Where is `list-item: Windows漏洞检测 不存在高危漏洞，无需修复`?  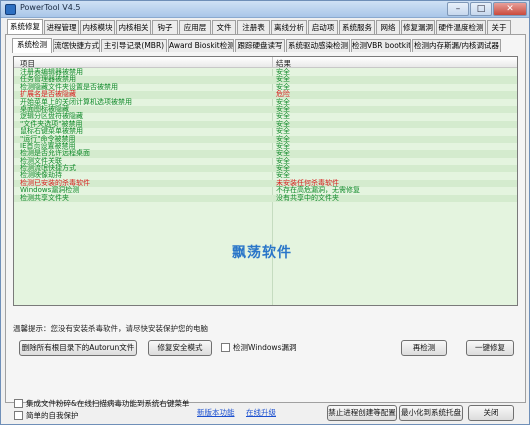
list-item: Windows漏洞检测 不存在高危漏洞，无需修复 is located at coordinates (265, 190).